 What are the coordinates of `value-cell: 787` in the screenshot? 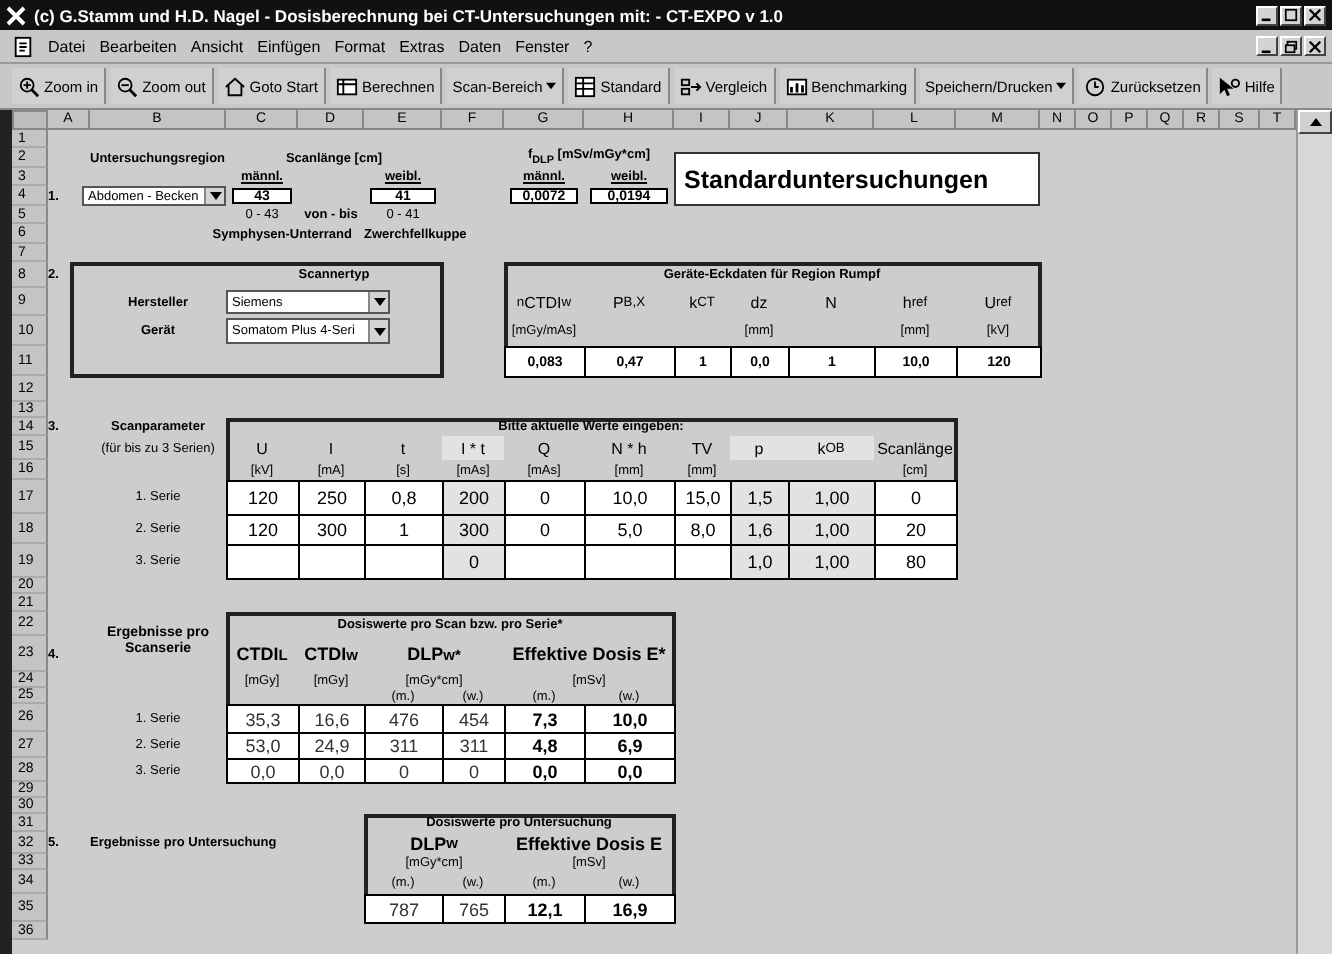 It's located at (404, 909).